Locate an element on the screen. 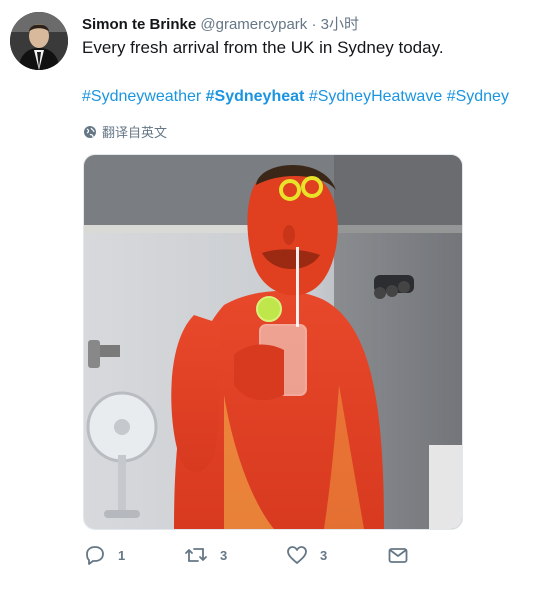 The height and width of the screenshot is (590, 550). author-name: Simon te Brinke is located at coordinates (139, 24).